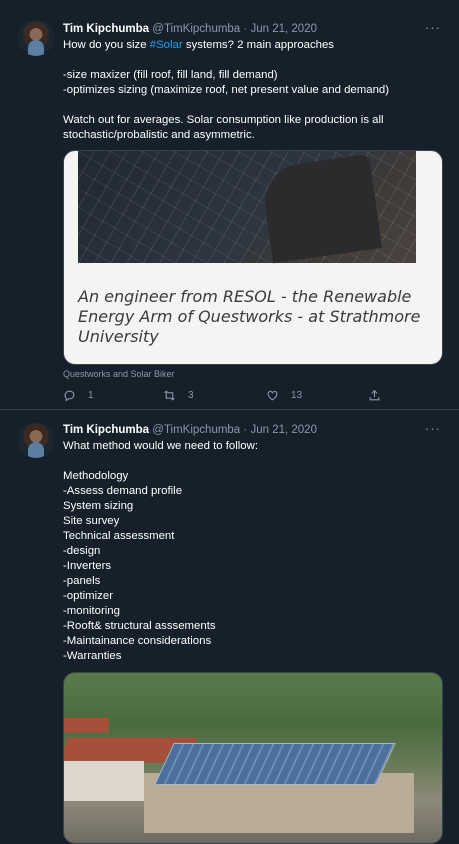 The image size is (459, 844). I want to click on share-icon, so click(374, 395).